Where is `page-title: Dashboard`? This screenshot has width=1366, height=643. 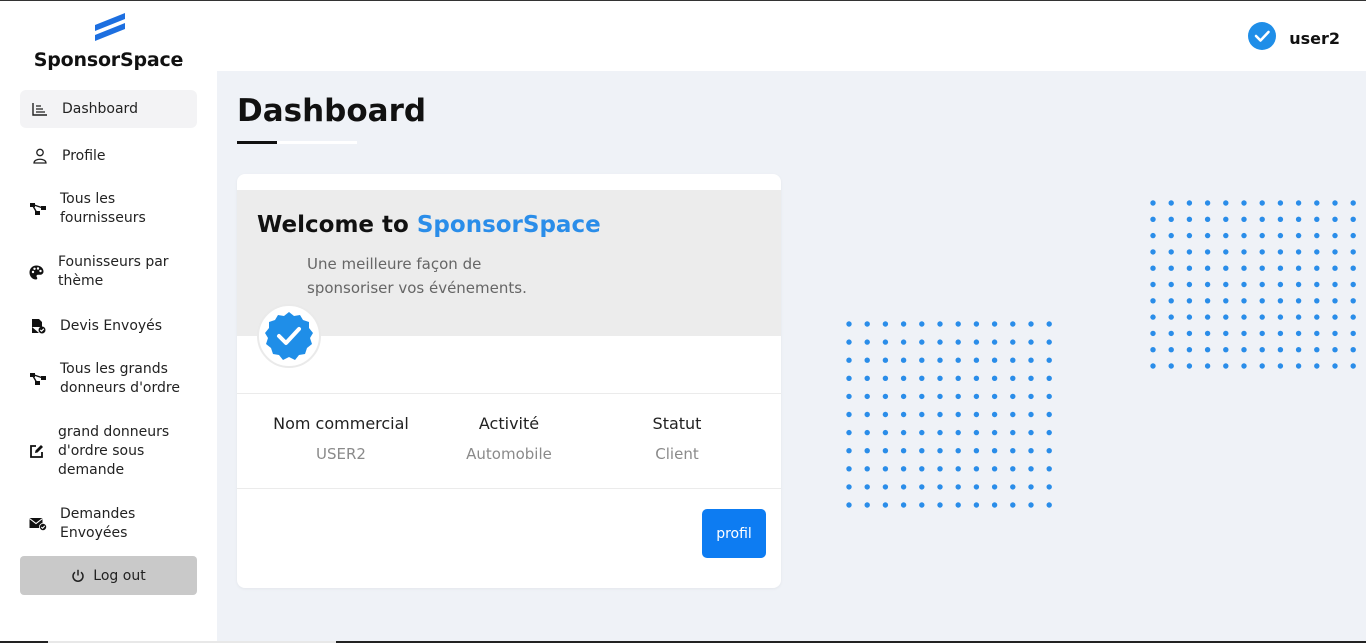 page-title: Dashboard is located at coordinates (332, 111).